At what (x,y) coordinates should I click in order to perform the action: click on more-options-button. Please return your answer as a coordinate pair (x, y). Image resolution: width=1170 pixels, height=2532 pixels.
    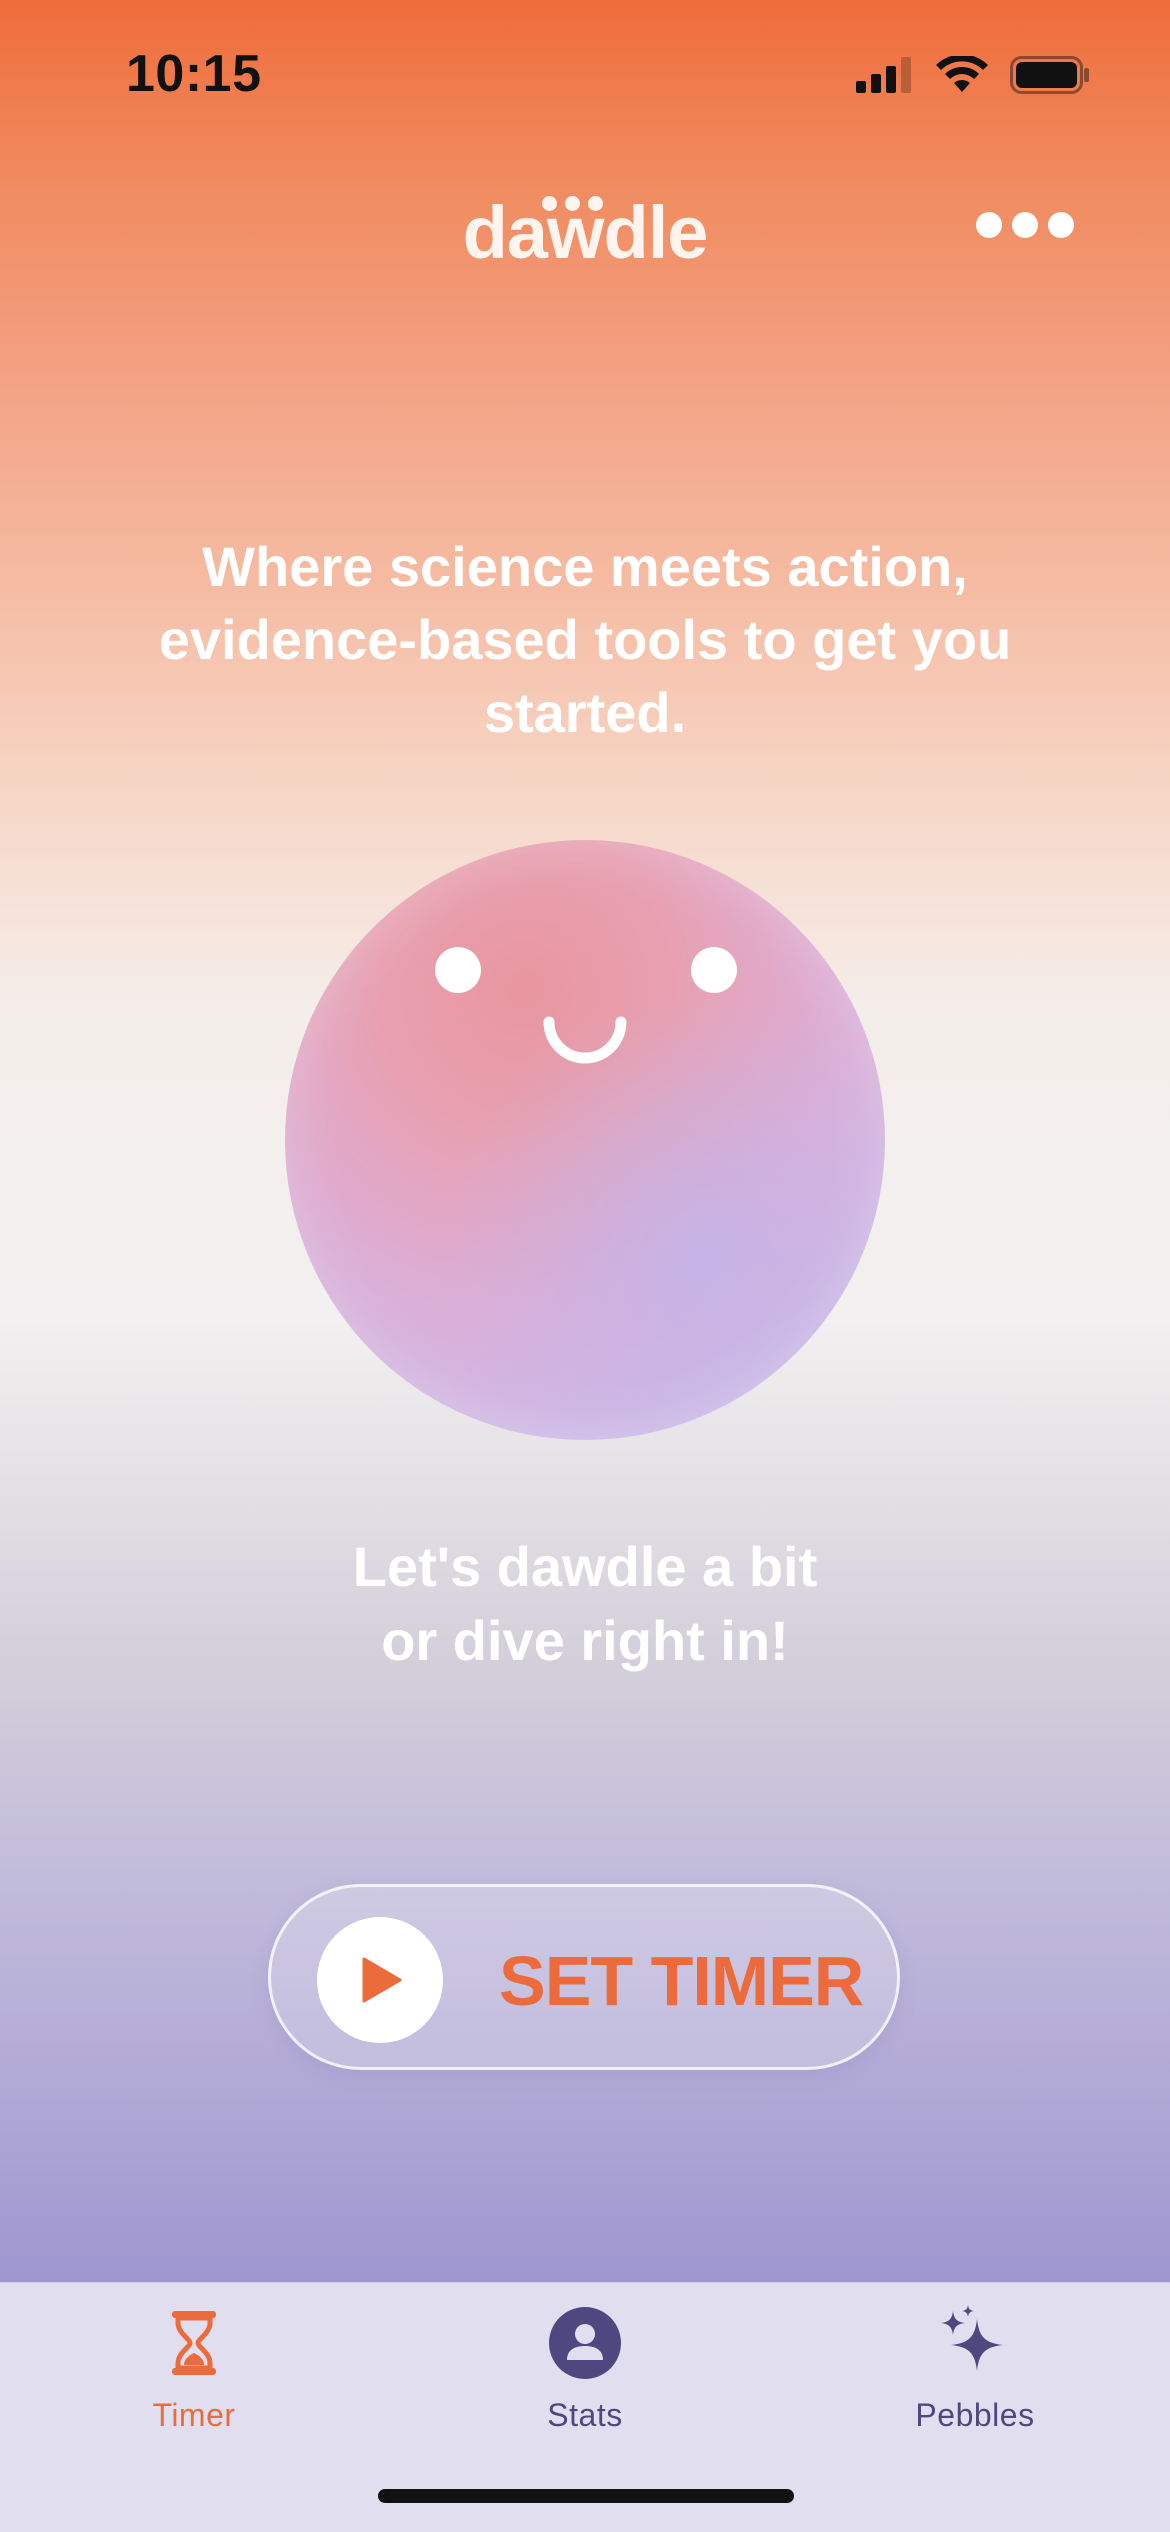
    Looking at the image, I should click on (1025, 225).